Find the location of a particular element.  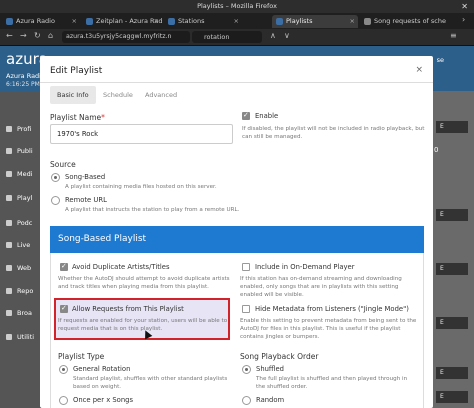

playlist-name-label: Playlist Name* is located at coordinates (77, 117).